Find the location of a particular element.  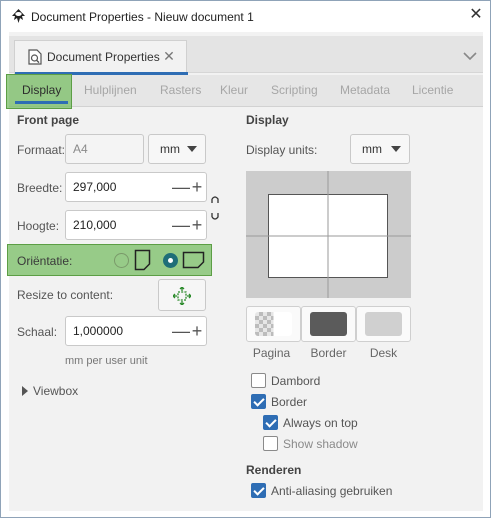

close-tab-icon: ✕ is located at coordinates (169, 56).